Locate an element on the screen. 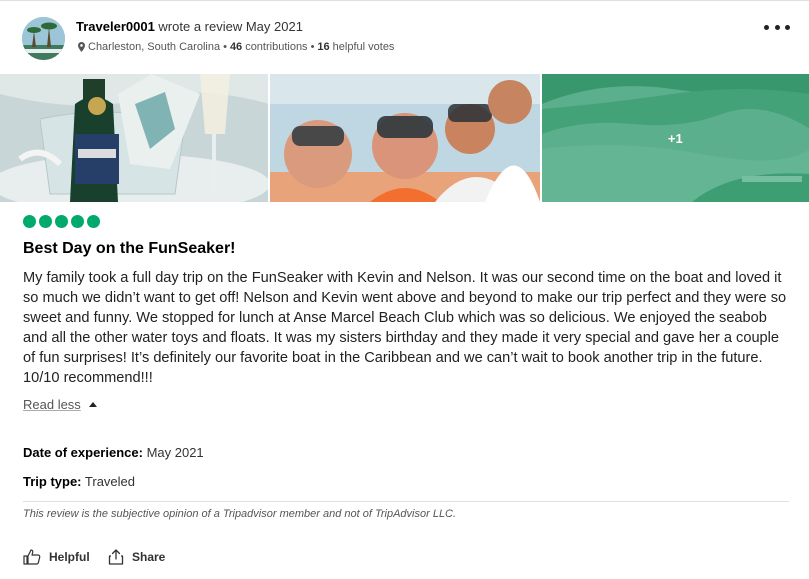  date-of-experience: Date of experience: May 2021 is located at coordinates (113, 452).